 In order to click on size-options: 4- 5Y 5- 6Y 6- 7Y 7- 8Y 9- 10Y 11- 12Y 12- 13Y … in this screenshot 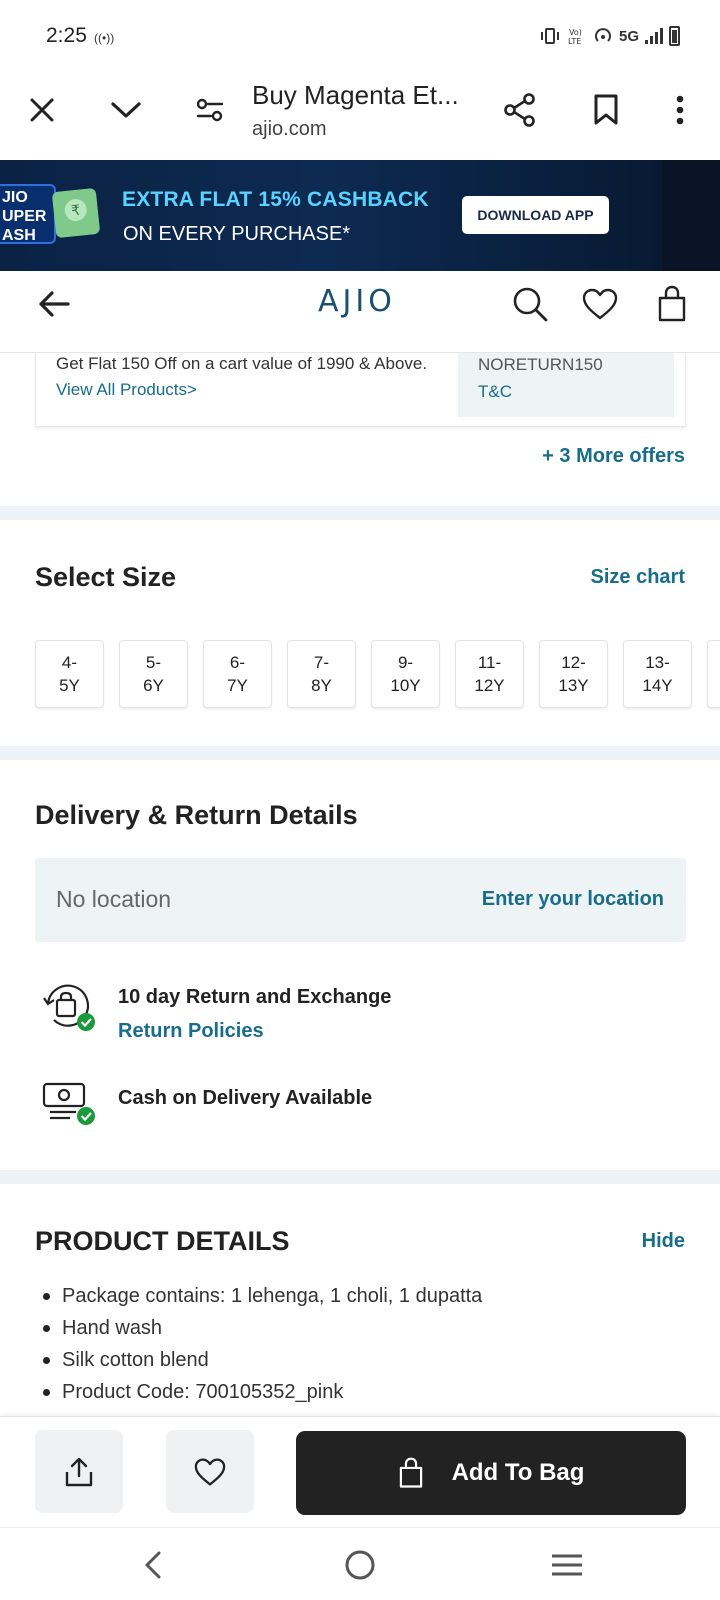, I will do `click(377, 674)`.